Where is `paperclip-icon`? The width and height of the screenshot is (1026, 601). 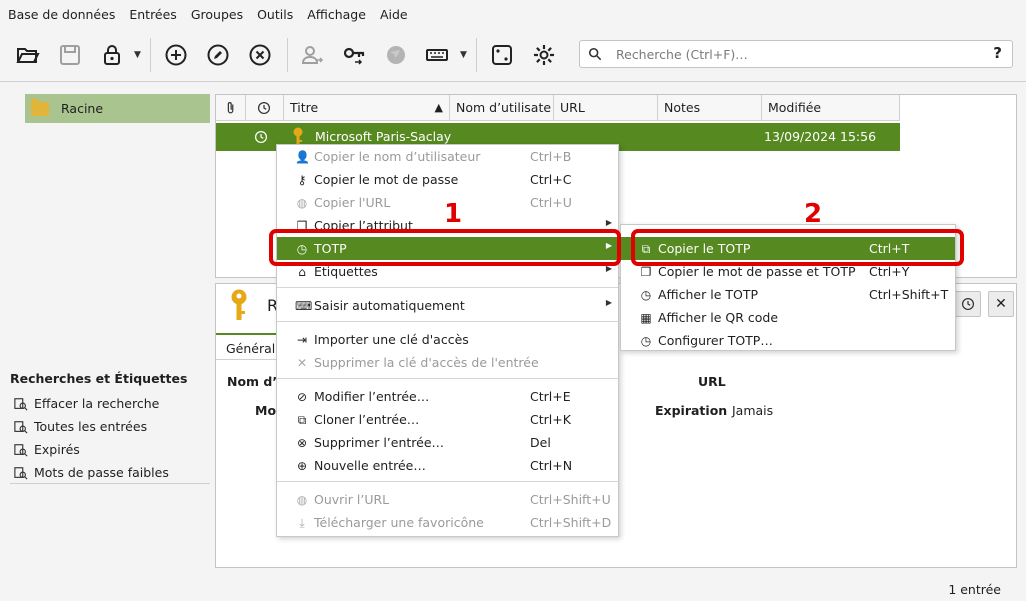
paperclip-icon is located at coordinates (230, 108).